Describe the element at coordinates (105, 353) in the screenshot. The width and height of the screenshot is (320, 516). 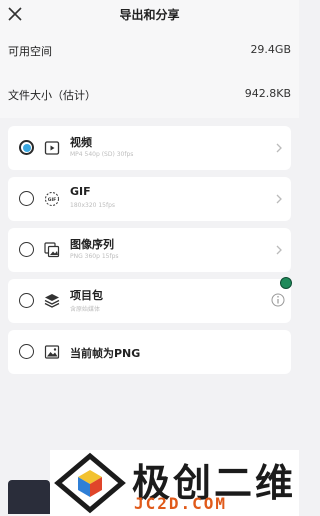
I see `option-current-frame-png-name: 当前帧为PNG` at that location.